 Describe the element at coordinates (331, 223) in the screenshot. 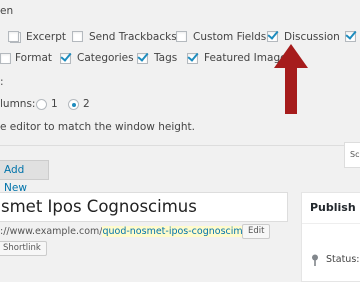

I see `publish-box-divider` at that location.